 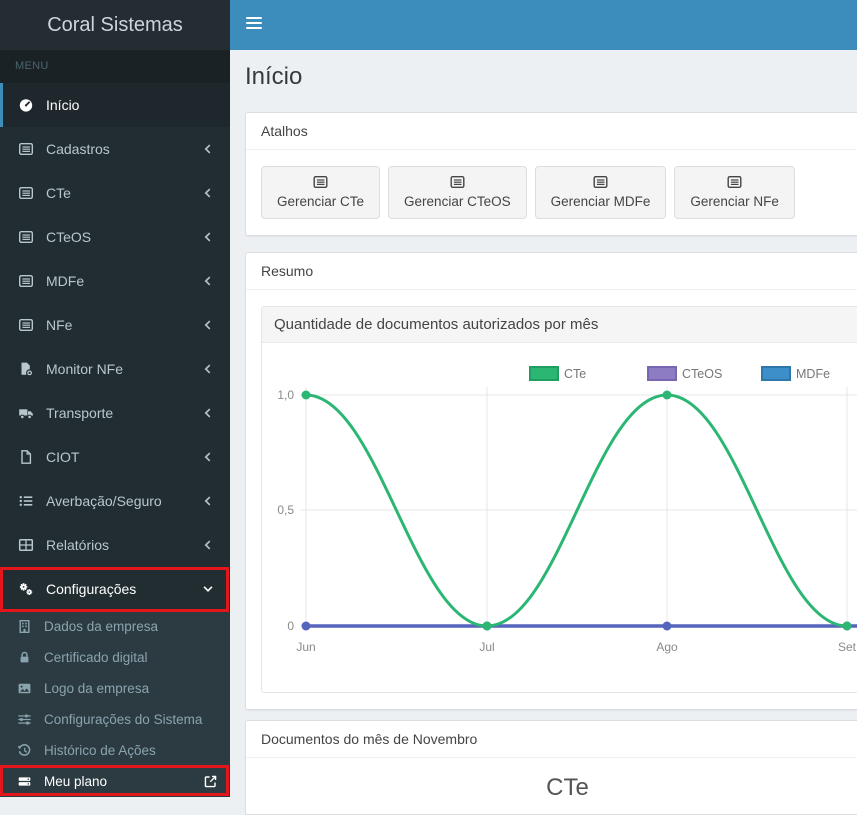 I want to click on svg-text: 0, so click(x=290, y=626).